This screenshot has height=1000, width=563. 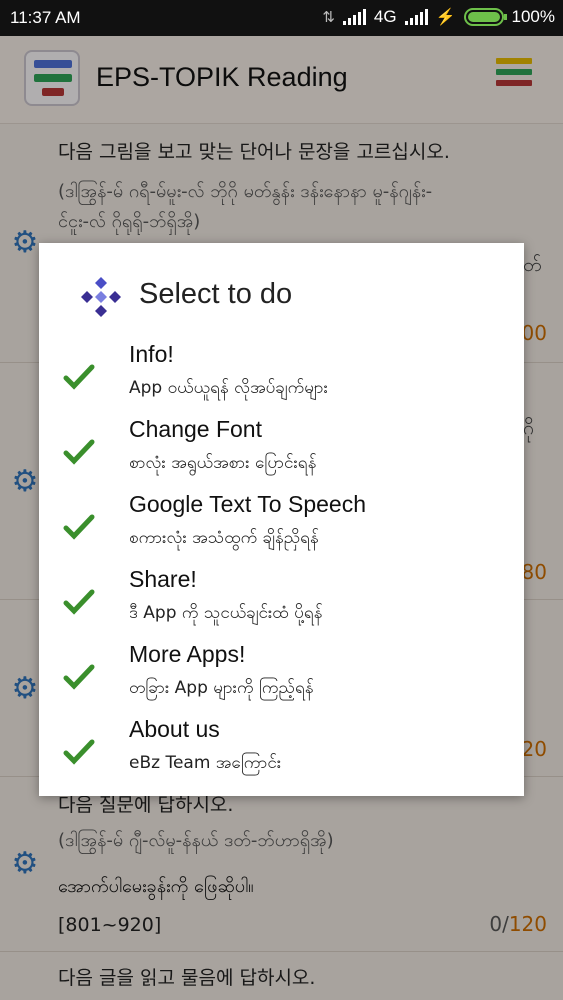 What do you see at coordinates (151, 354) in the screenshot?
I see `option-label: Info!` at bounding box center [151, 354].